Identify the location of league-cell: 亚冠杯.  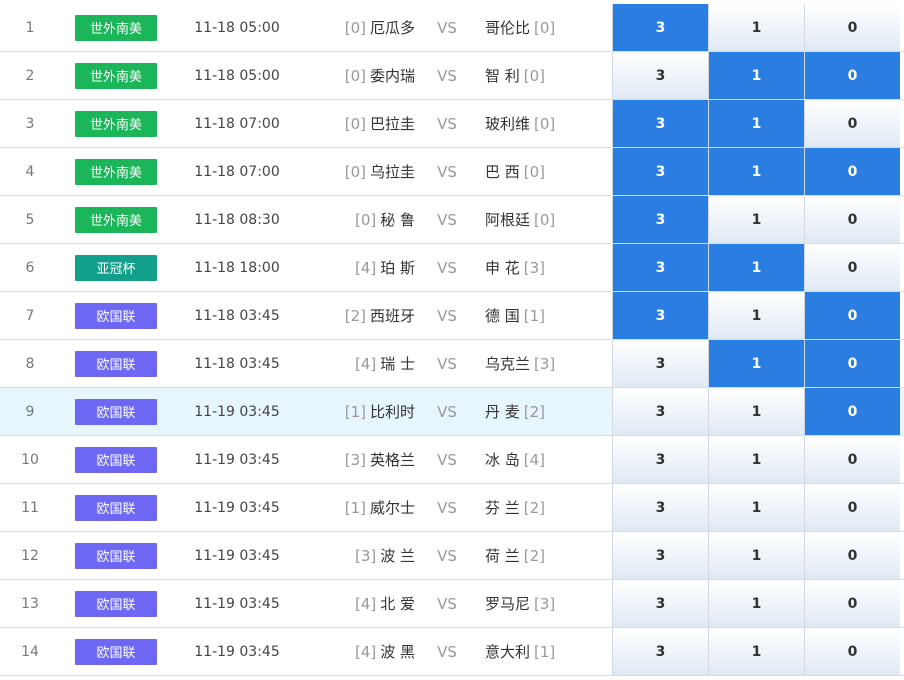
(116, 267).